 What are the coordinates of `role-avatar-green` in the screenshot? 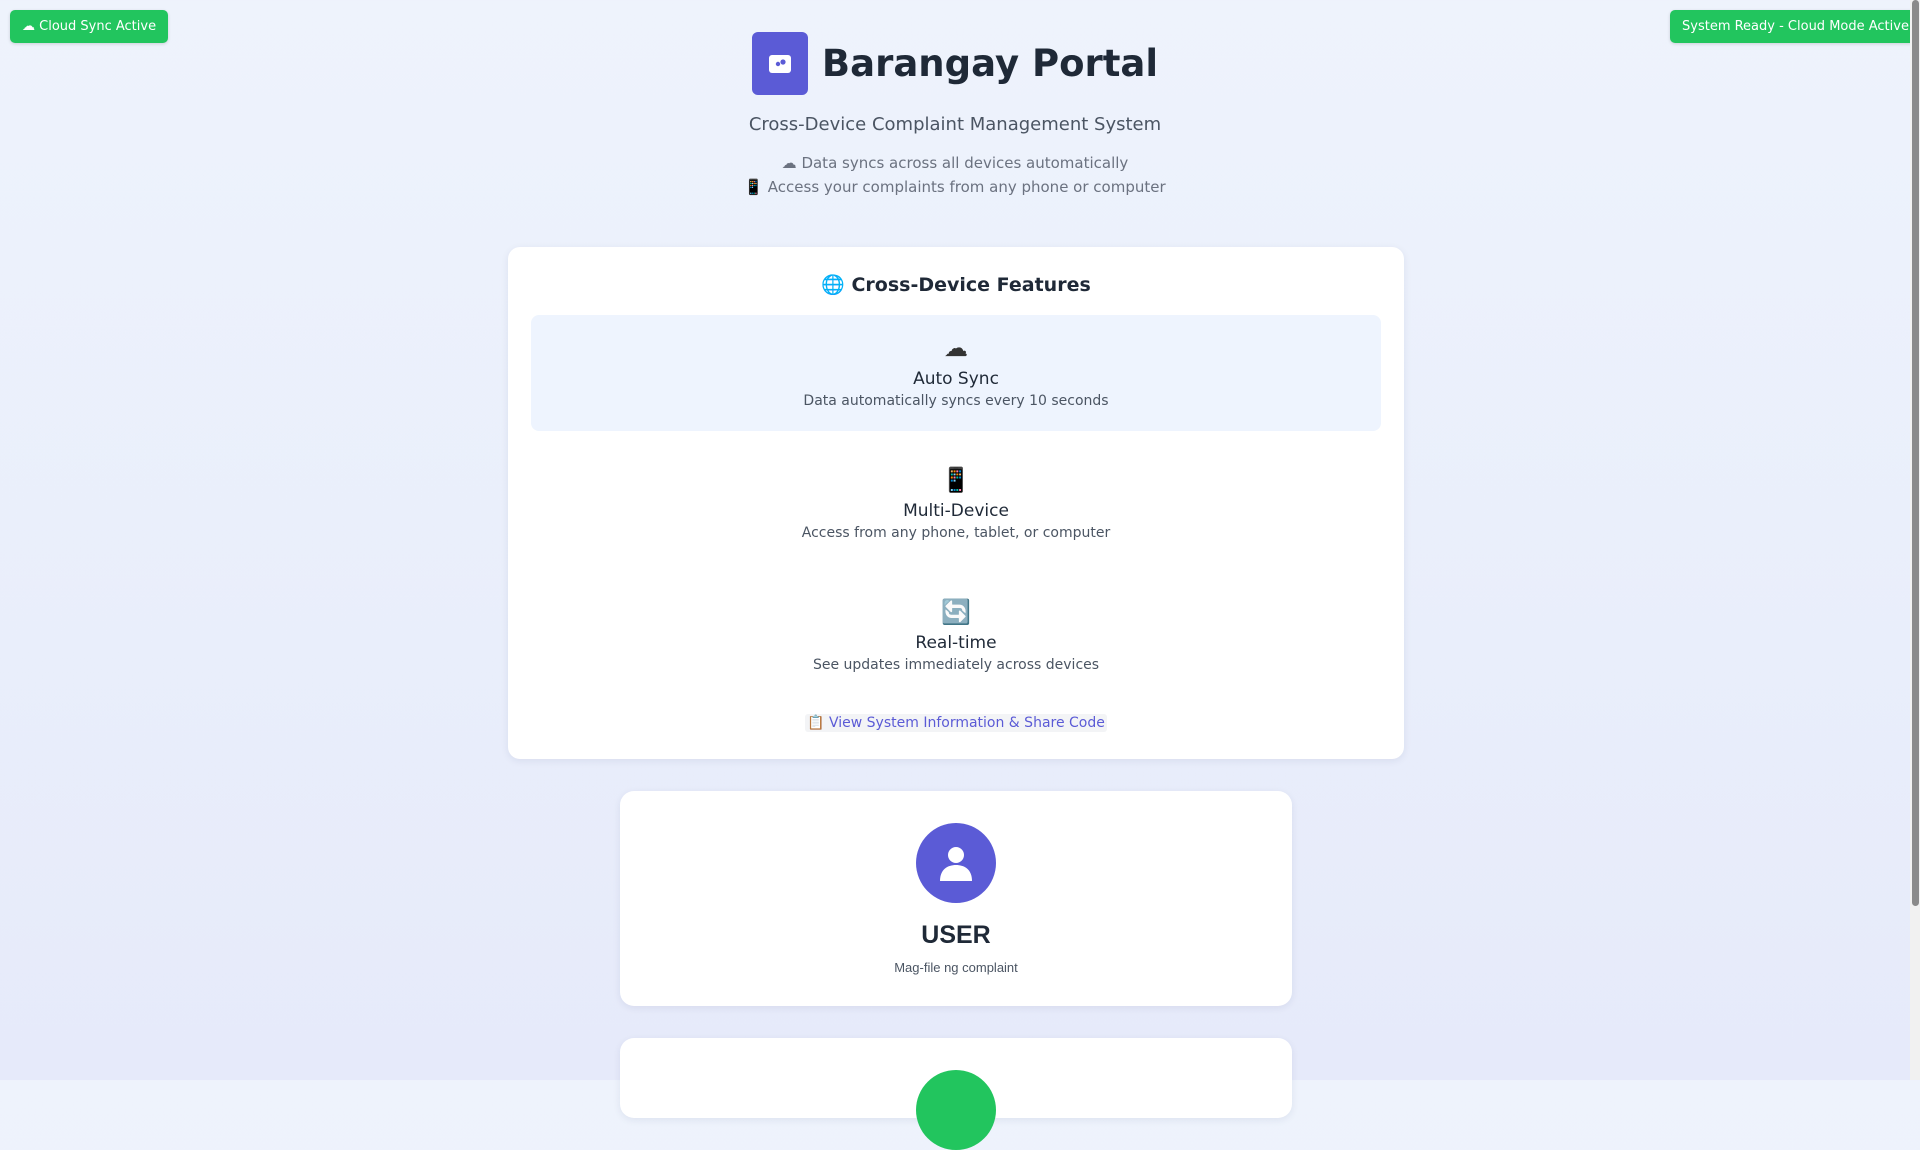 It's located at (956, 1110).